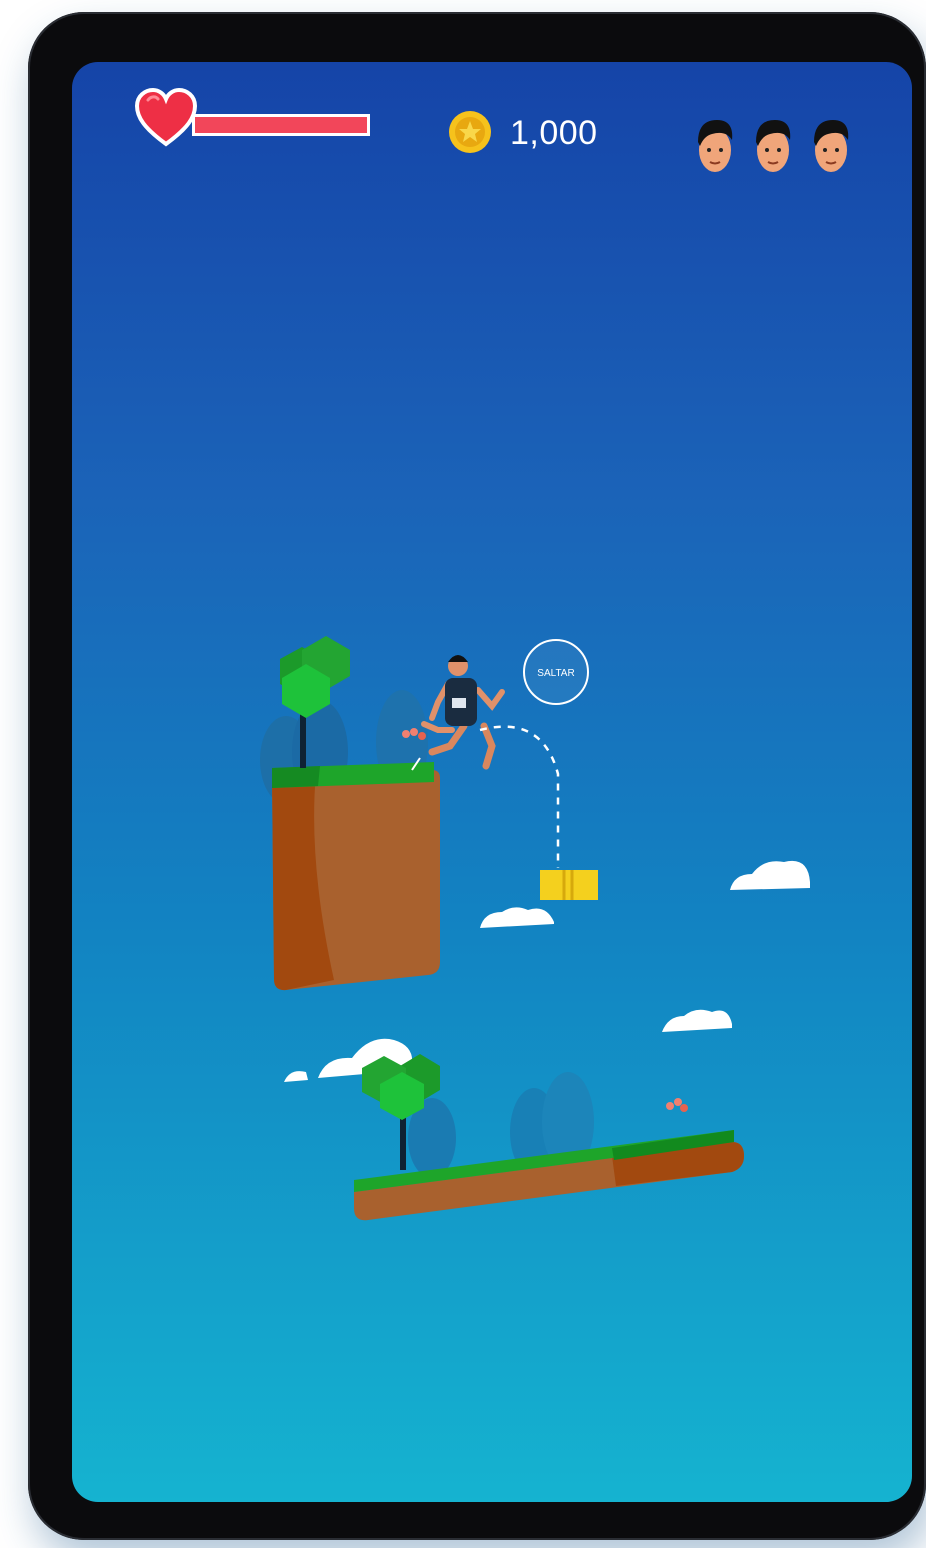 Image resolution: width=926 pixels, height=1548 pixels. What do you see at coordinates (356, 876) in the screenshot?
I see `upper-island` at bounding box center [356, 876].